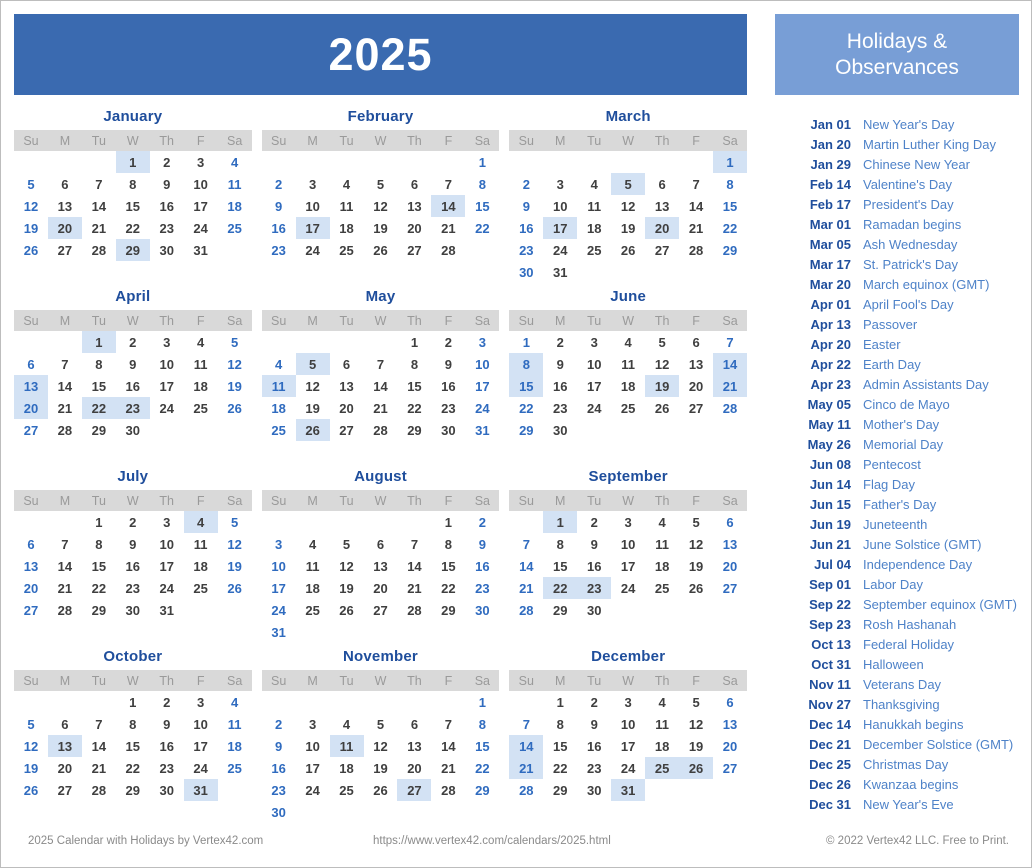  I want to click on day-cell: 14, so click(99, 206).